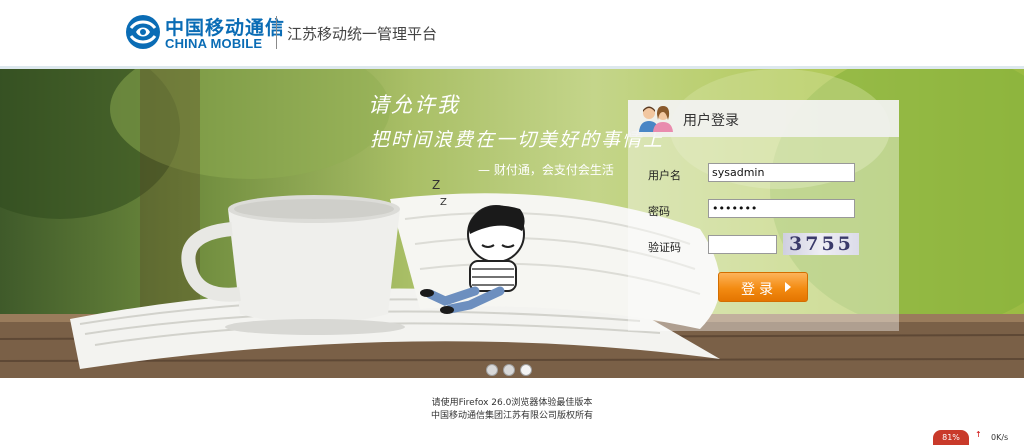  What do you see at coordinates (517, 140) in the screenshot?
I see `banner-slogan-line2: 把时间浪费在一切美好的事情上` at bounding box center [517, 140].